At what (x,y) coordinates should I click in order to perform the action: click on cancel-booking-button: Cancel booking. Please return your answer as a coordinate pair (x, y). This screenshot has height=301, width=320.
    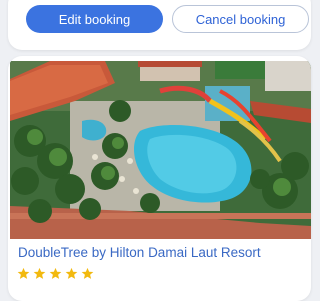
    Looking at the image, I should click on (240, 19).